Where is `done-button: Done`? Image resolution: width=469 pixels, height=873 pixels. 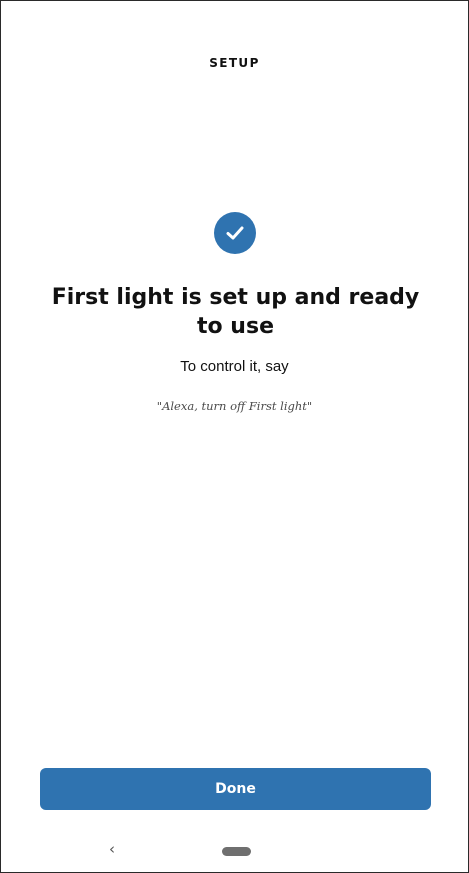
done-button: Done is located at coordinates (235, 789).